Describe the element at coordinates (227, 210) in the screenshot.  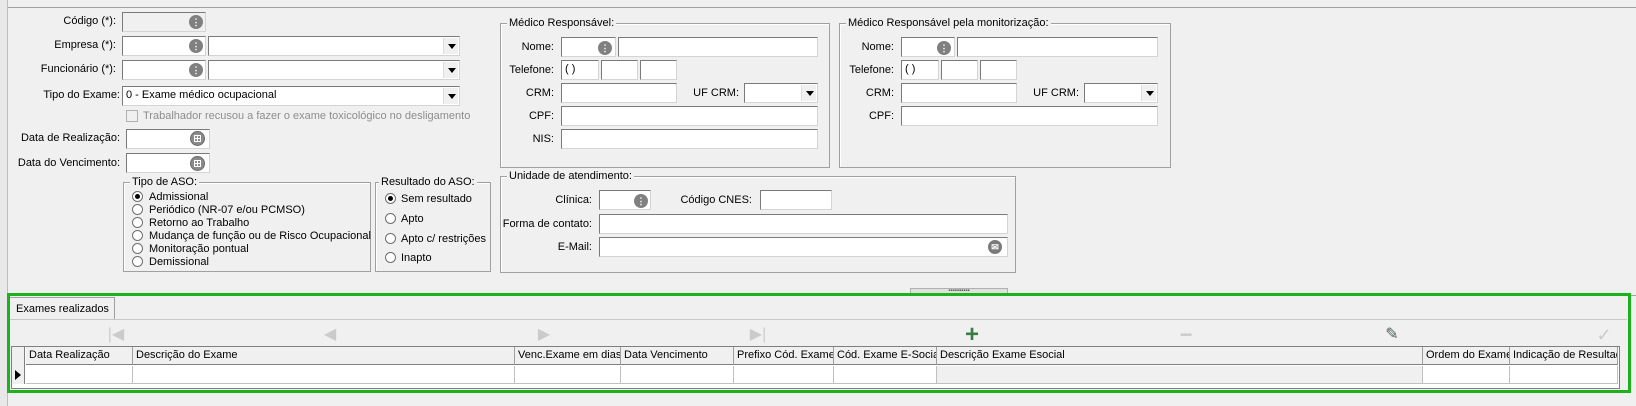
I see `tipo-aso-option: Periódico (NR-07 e/ou PCMSO)` at that location.